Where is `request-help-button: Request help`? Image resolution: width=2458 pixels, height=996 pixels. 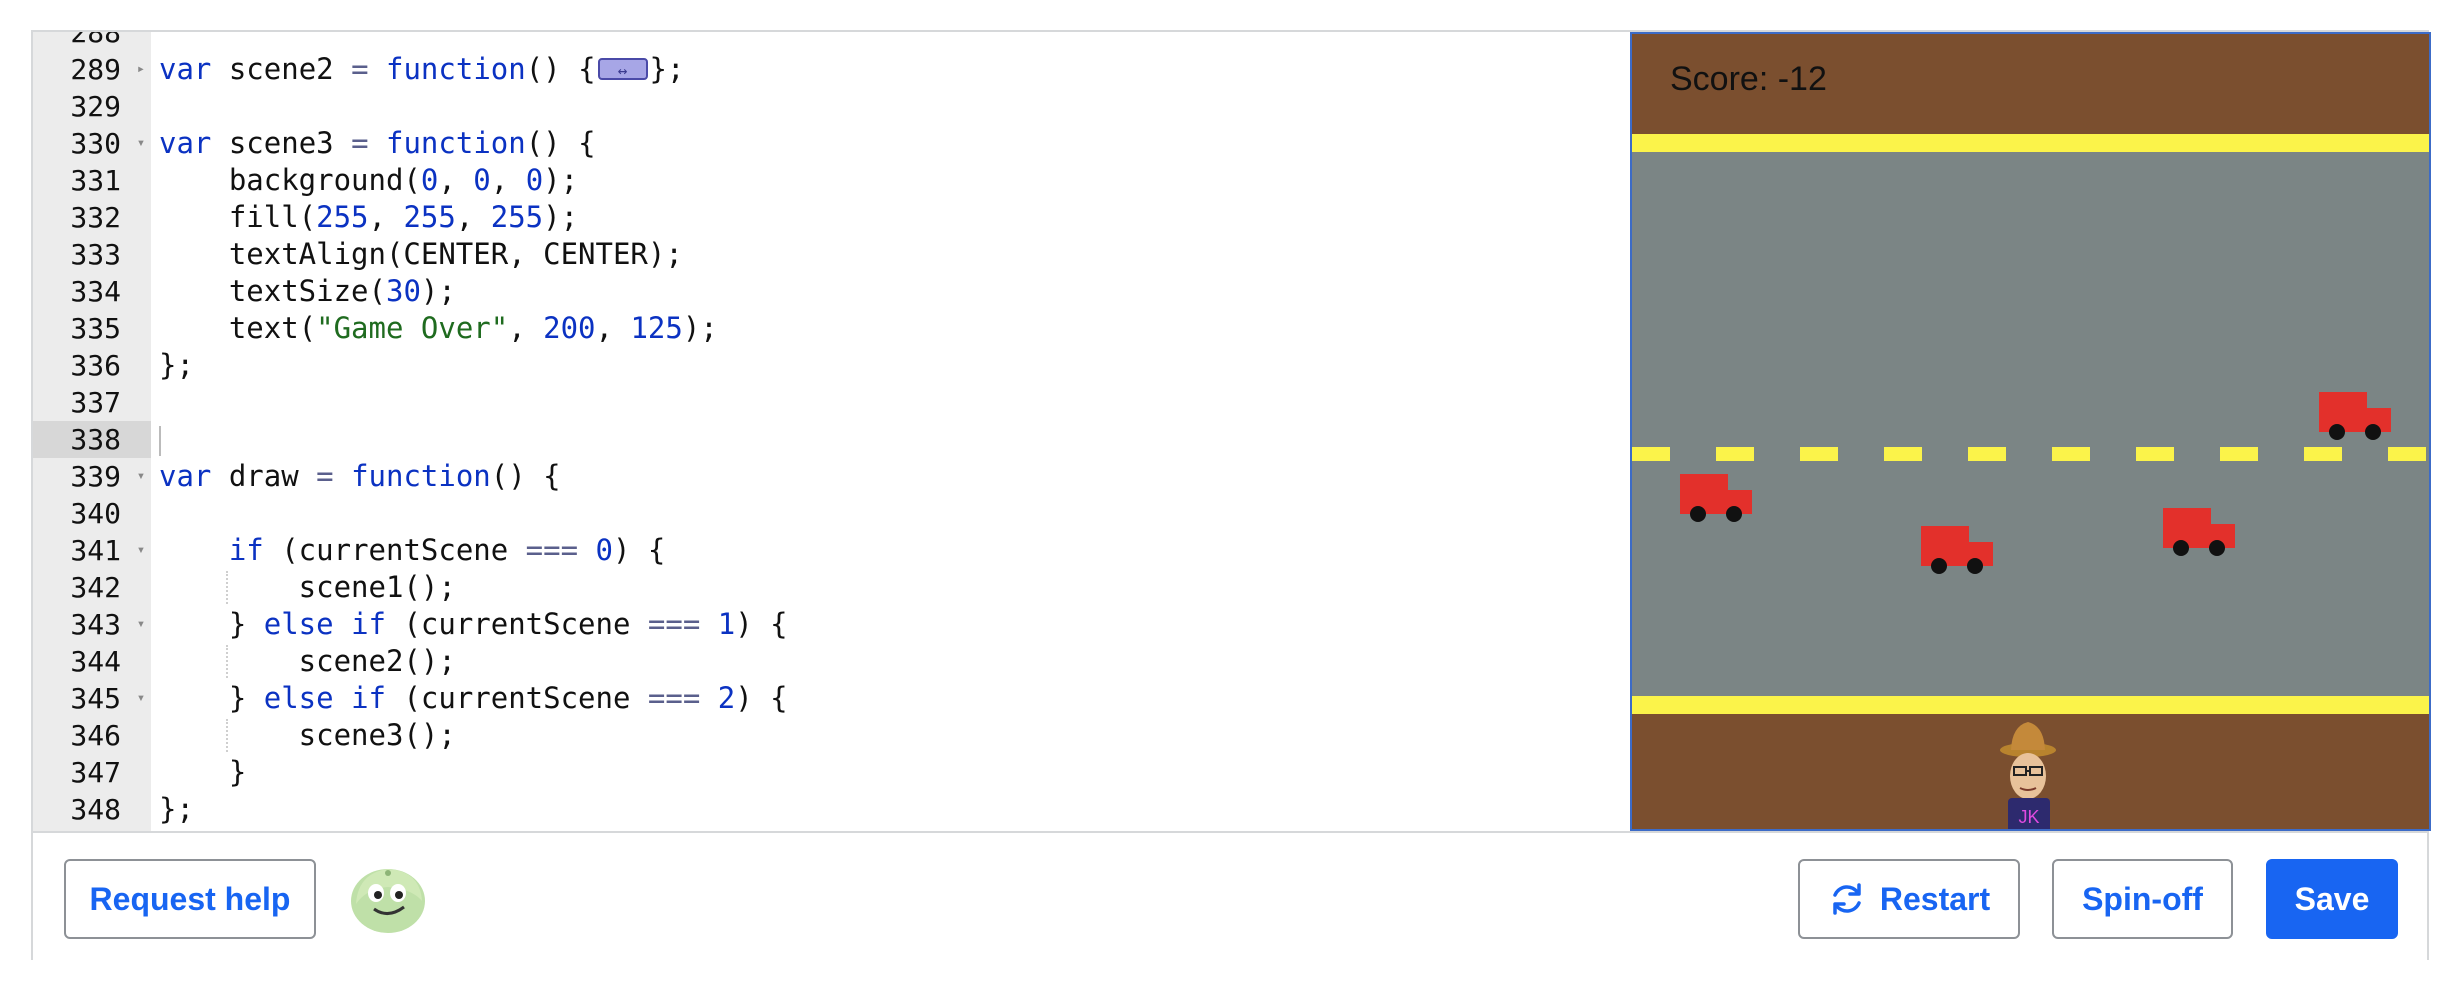 request-help-button: Request help is located at coordinates (190, 899).